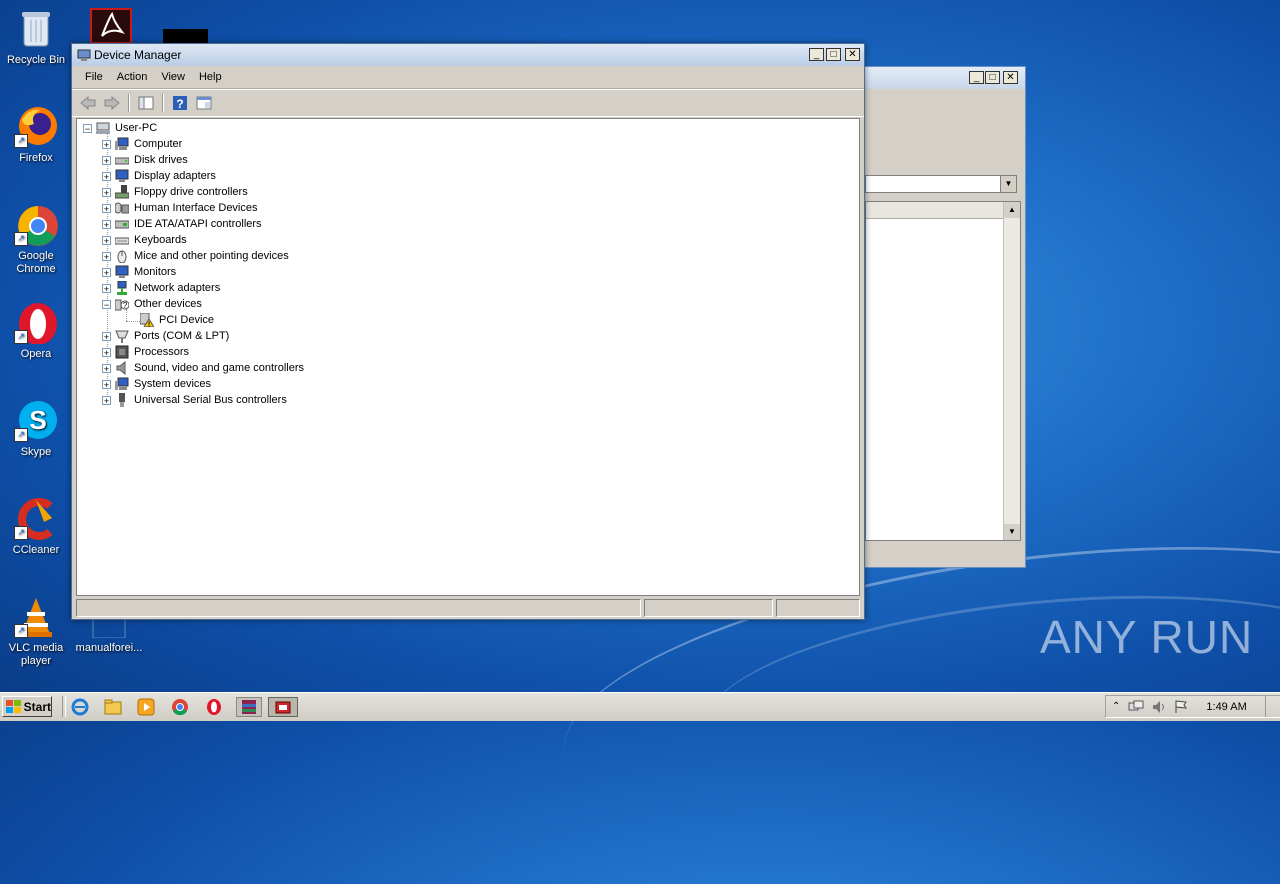  I want to click on taskbar-device-manager, so click(283, 707).